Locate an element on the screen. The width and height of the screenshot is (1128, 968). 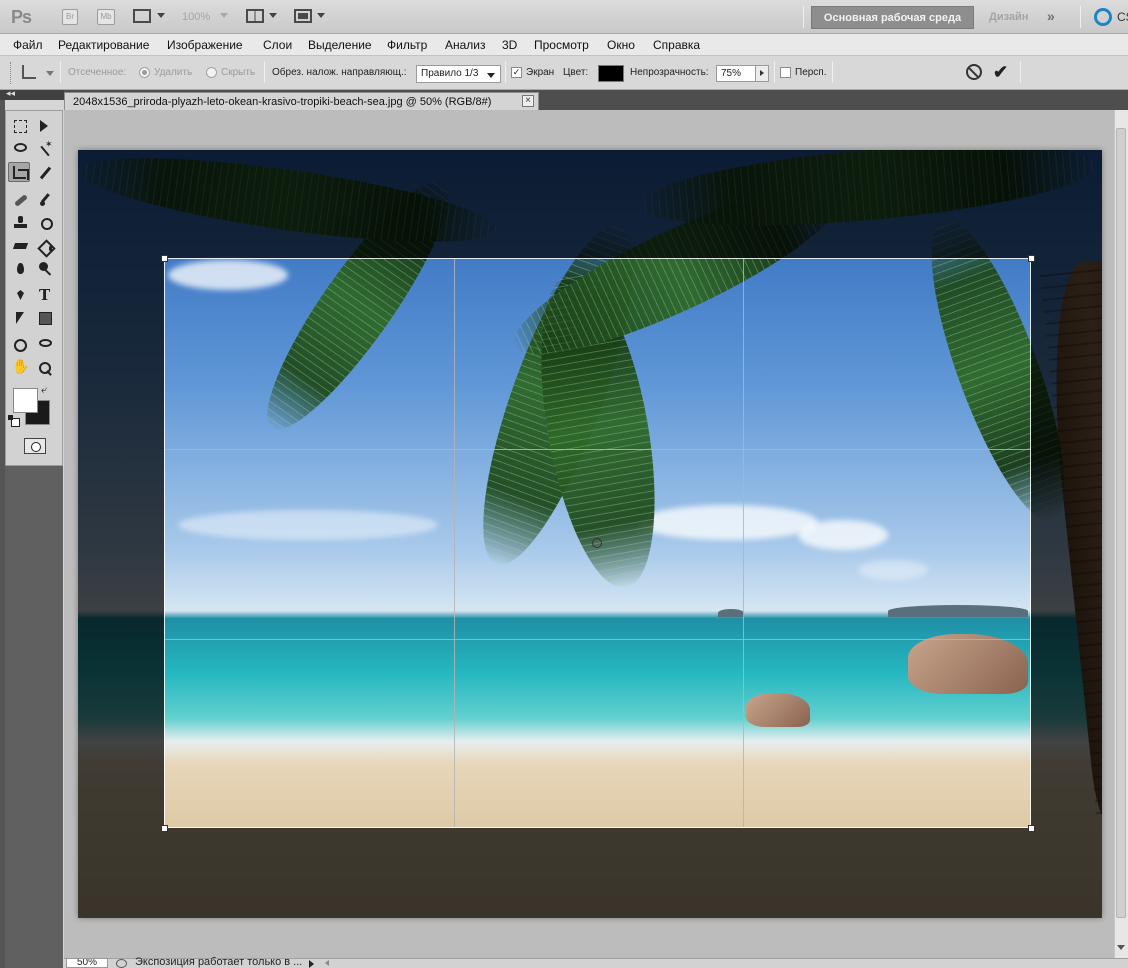
eraser-tool is located at coordinates (21, 246).